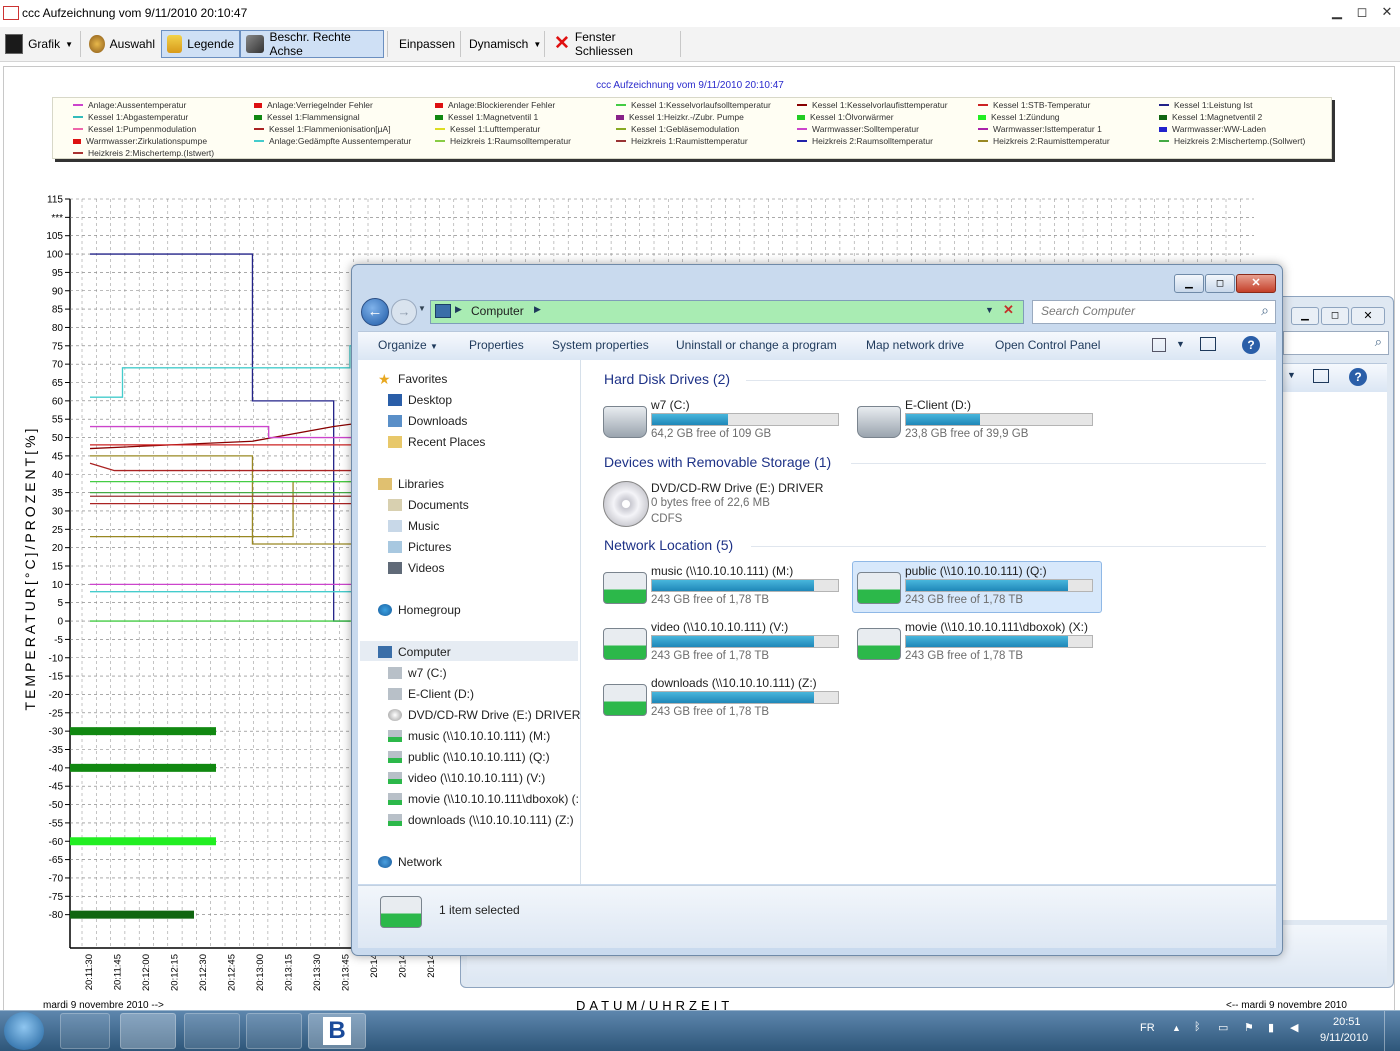 The width and height of the screenshot is (1400, 1051). I want to click on nav-network: Network, so click(410, 862).